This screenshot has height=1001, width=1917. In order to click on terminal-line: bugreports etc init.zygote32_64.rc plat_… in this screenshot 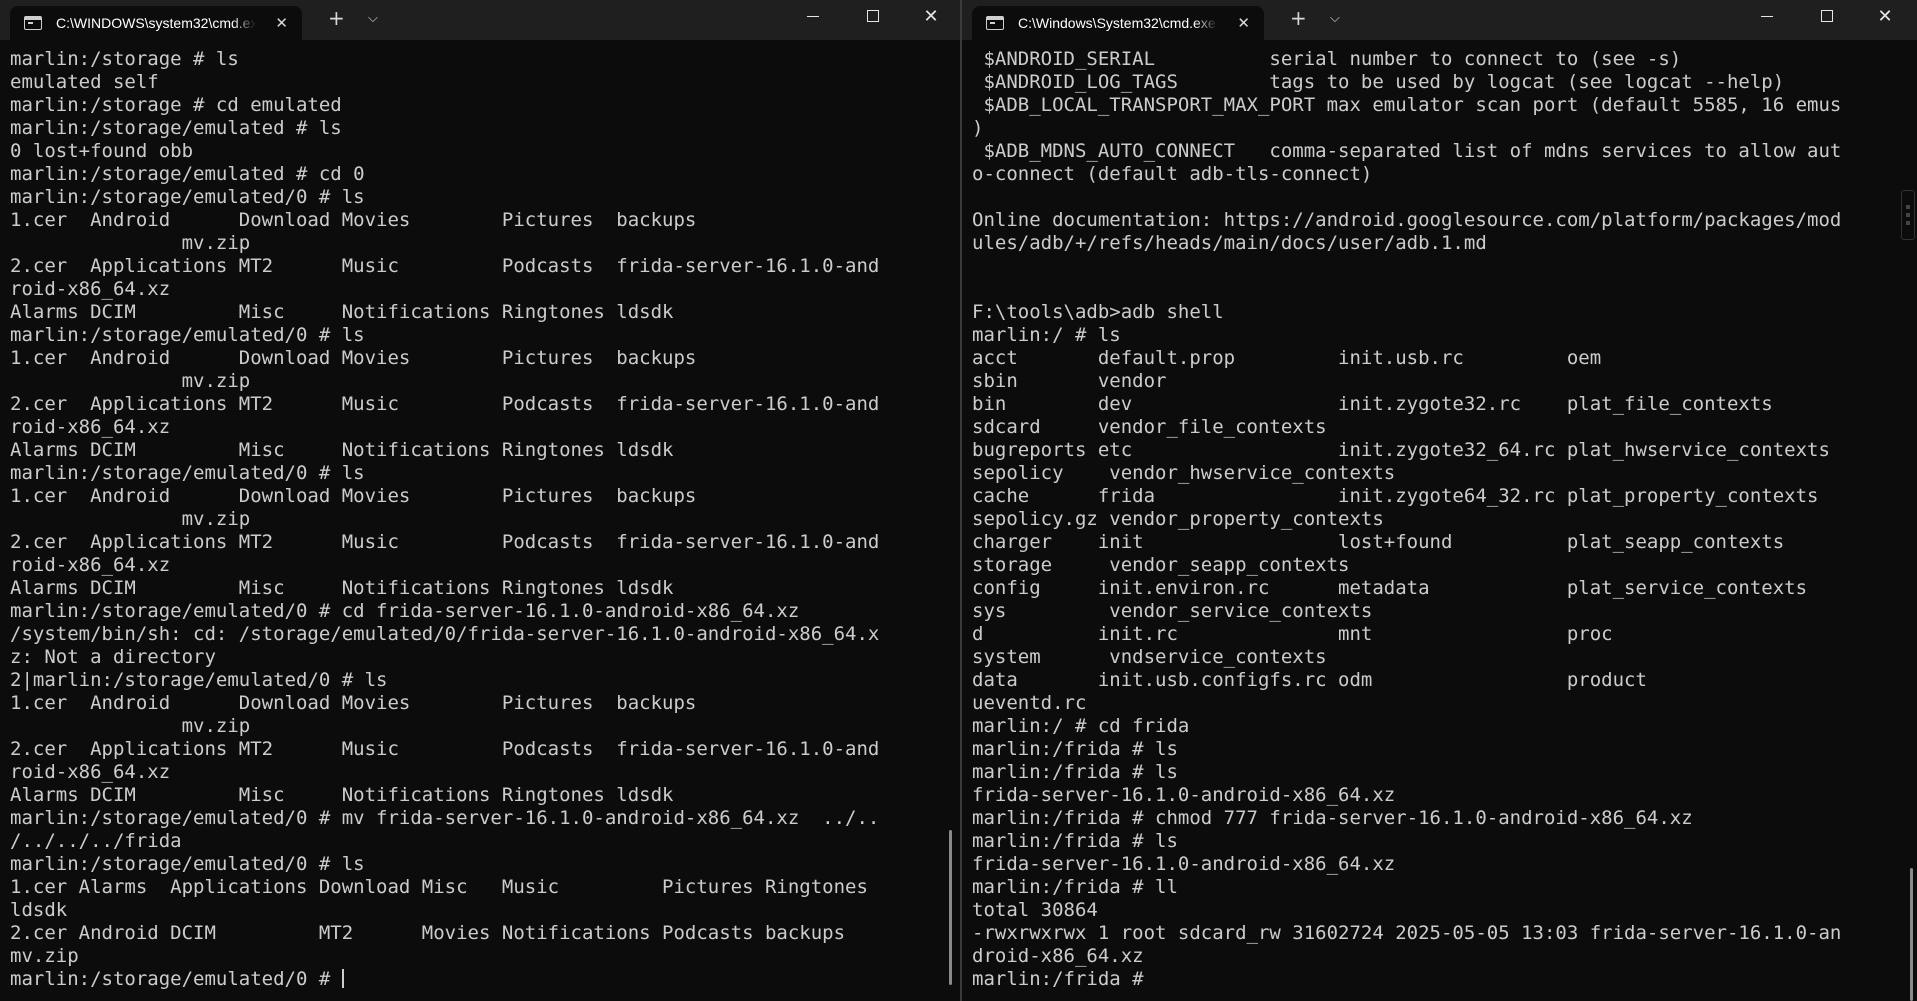, I will do `click(1401, 450)`.